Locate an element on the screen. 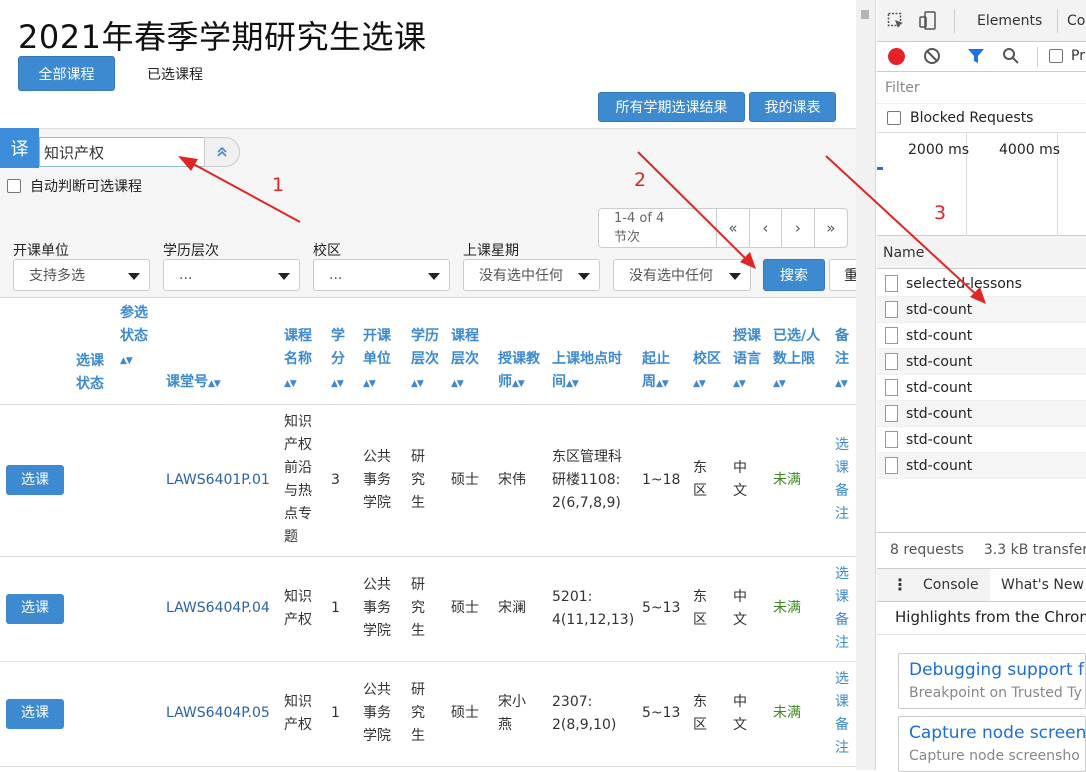  filter-weekday-select: 没有选中任何 is located at coordinates (531, 275).